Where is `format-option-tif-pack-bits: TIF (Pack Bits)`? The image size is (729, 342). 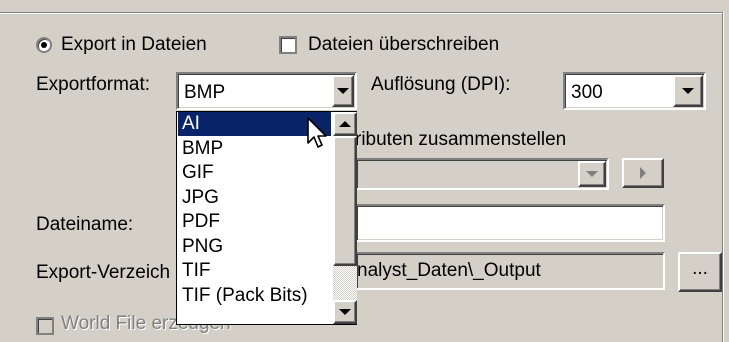
format-option-tif-pack-bits: TIF (Pack Bits) is located at coordinates (254, 296).